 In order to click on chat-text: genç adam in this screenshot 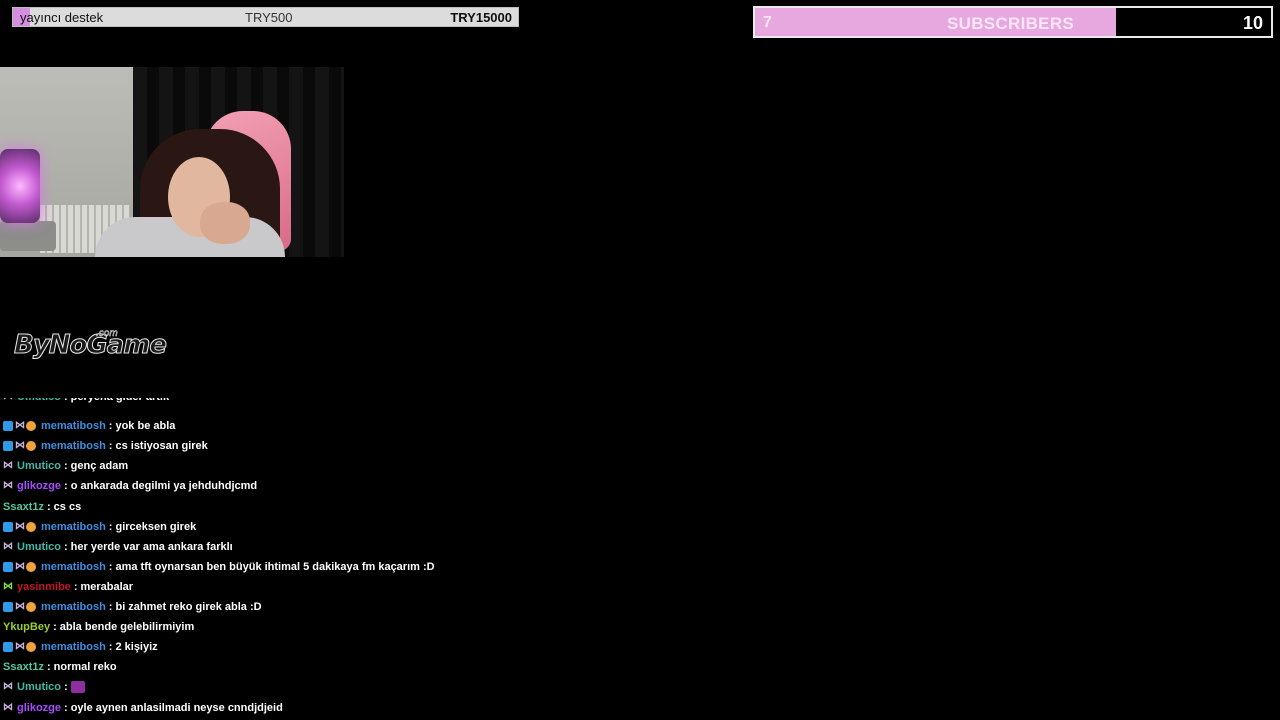, I will do `click(99, 466)`.